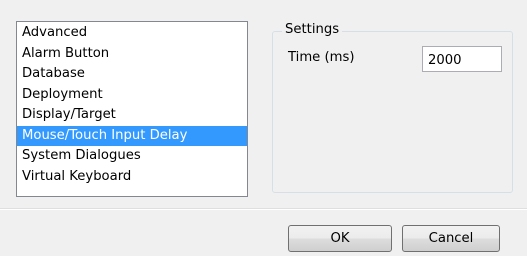  What do you see at coordinates (451, 238) in the screenshot?
I see `cancel-button: Cancel` at bounding box center [451, 238].